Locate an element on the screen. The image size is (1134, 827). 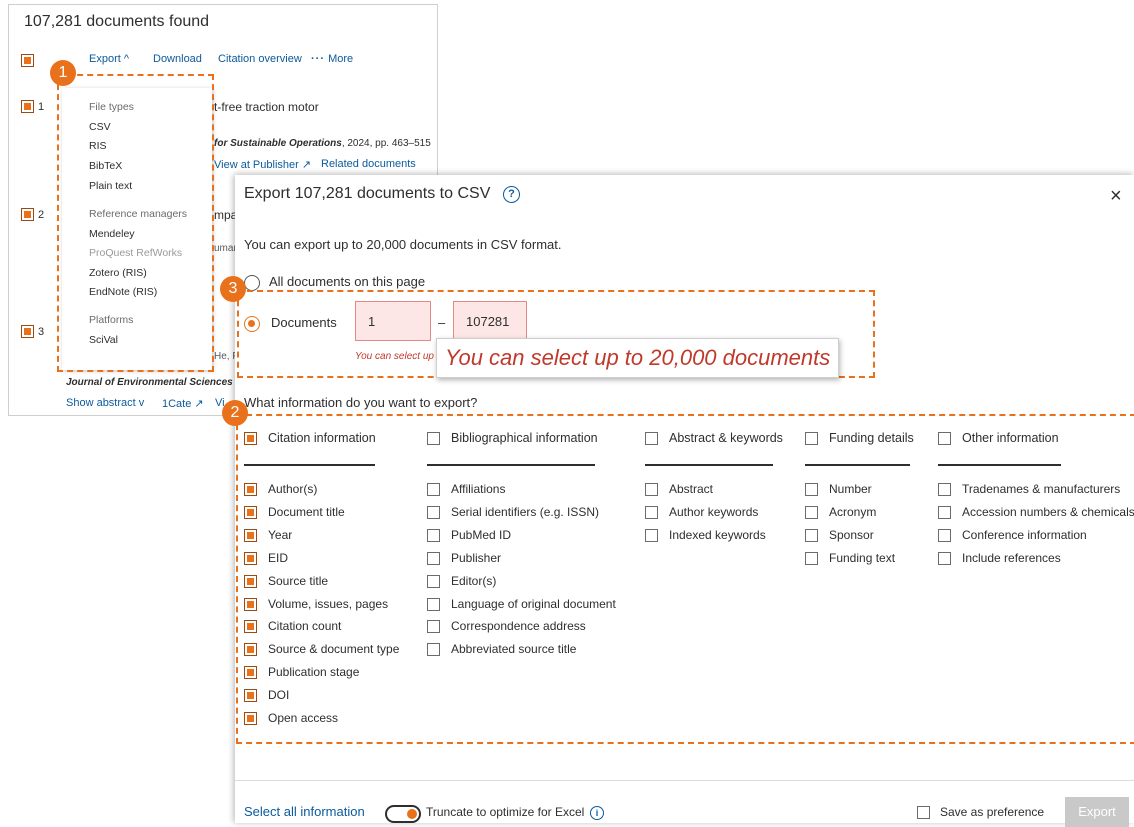
result-number-2: 2 is located at coordinates (41, 215).